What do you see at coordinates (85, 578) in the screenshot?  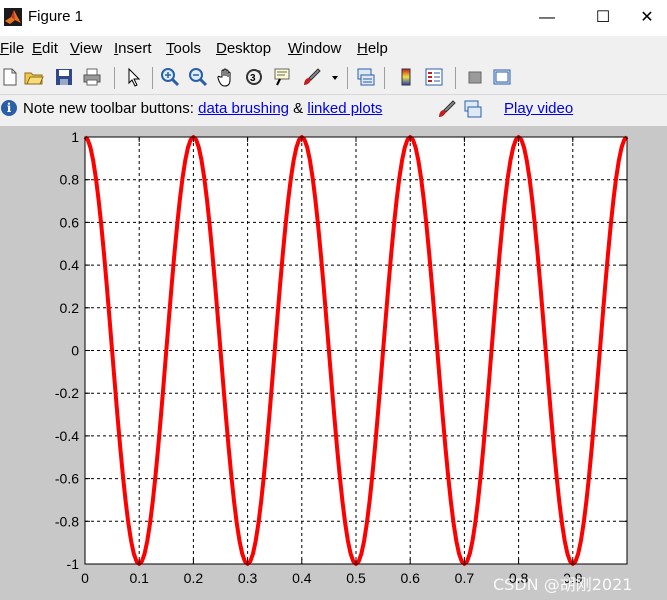 I see `x-tick-label: 0` at bounding box center [85, 578].